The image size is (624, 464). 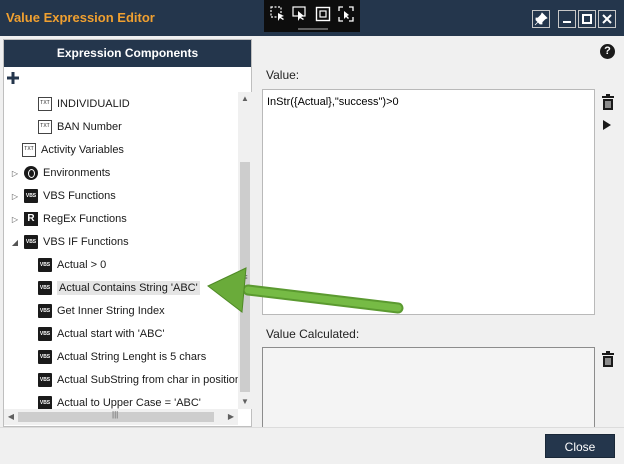 I want to click on maximize-icon, so click(x=587, y=19).